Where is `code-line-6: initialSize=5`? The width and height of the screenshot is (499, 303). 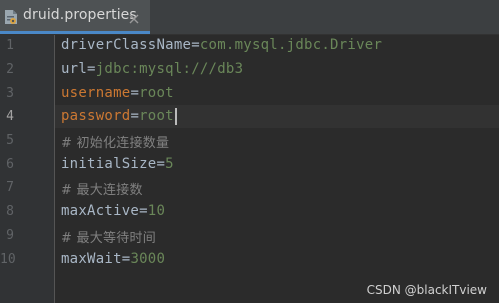 code-line-6: initialSize=5 is located at coordinates (117, 164).